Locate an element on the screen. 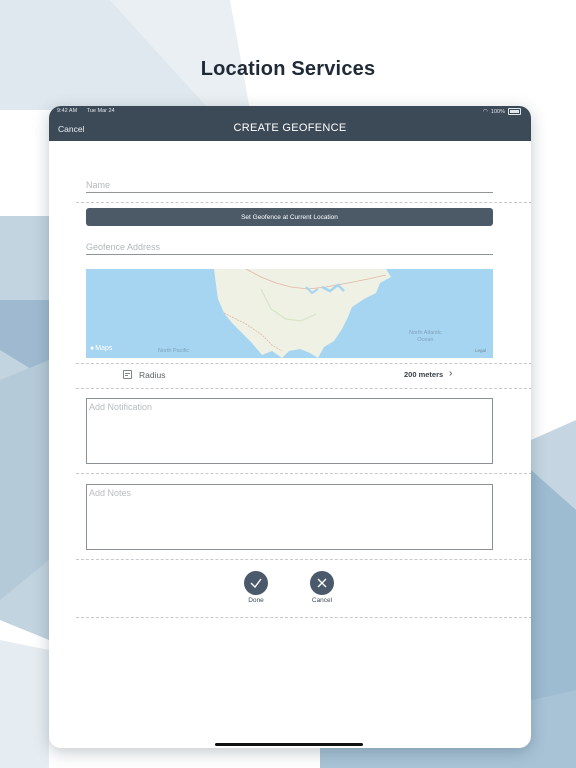 The height and width of the screenshot is (768, 576). notes-placeholder: Add Notes is located at coordinates (110, 493).